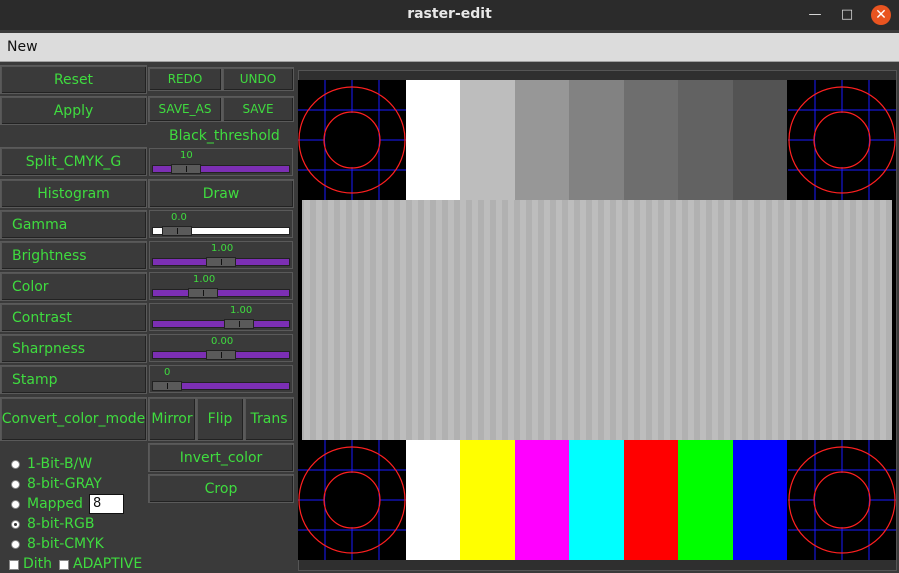 Image resolution: width=899 pixels, height=573 pixels. I want to click on invert-color-button: Invert_color, so click(221, 457).